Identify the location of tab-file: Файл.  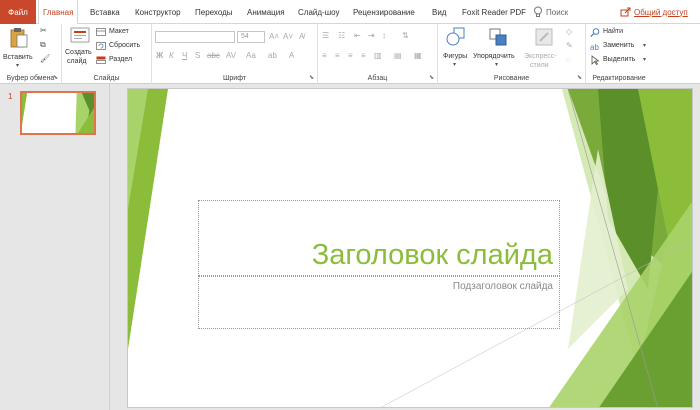
(18, 12).